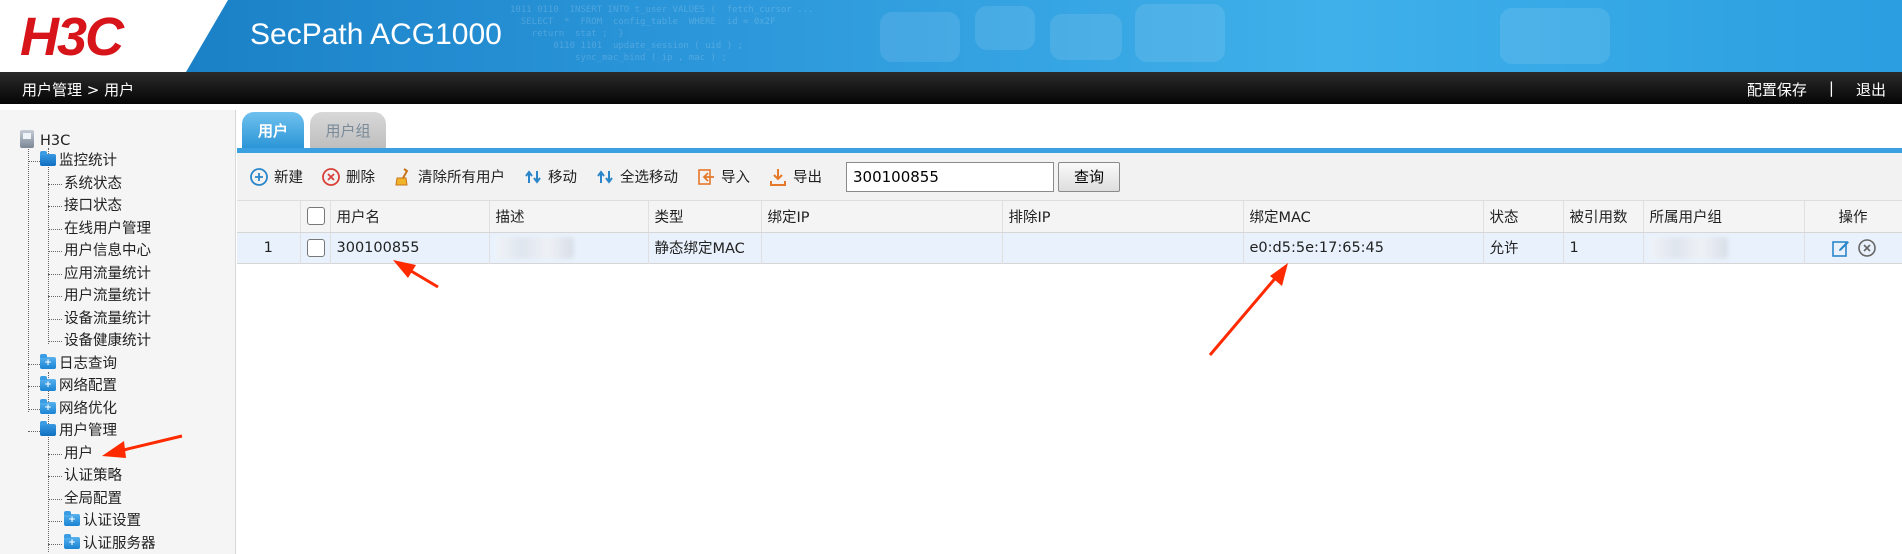 This screenshot has height=554, width=1902. Describe the element at coordinates (723, 176) in the screenshot. I see `import-button: 导入` at that location.